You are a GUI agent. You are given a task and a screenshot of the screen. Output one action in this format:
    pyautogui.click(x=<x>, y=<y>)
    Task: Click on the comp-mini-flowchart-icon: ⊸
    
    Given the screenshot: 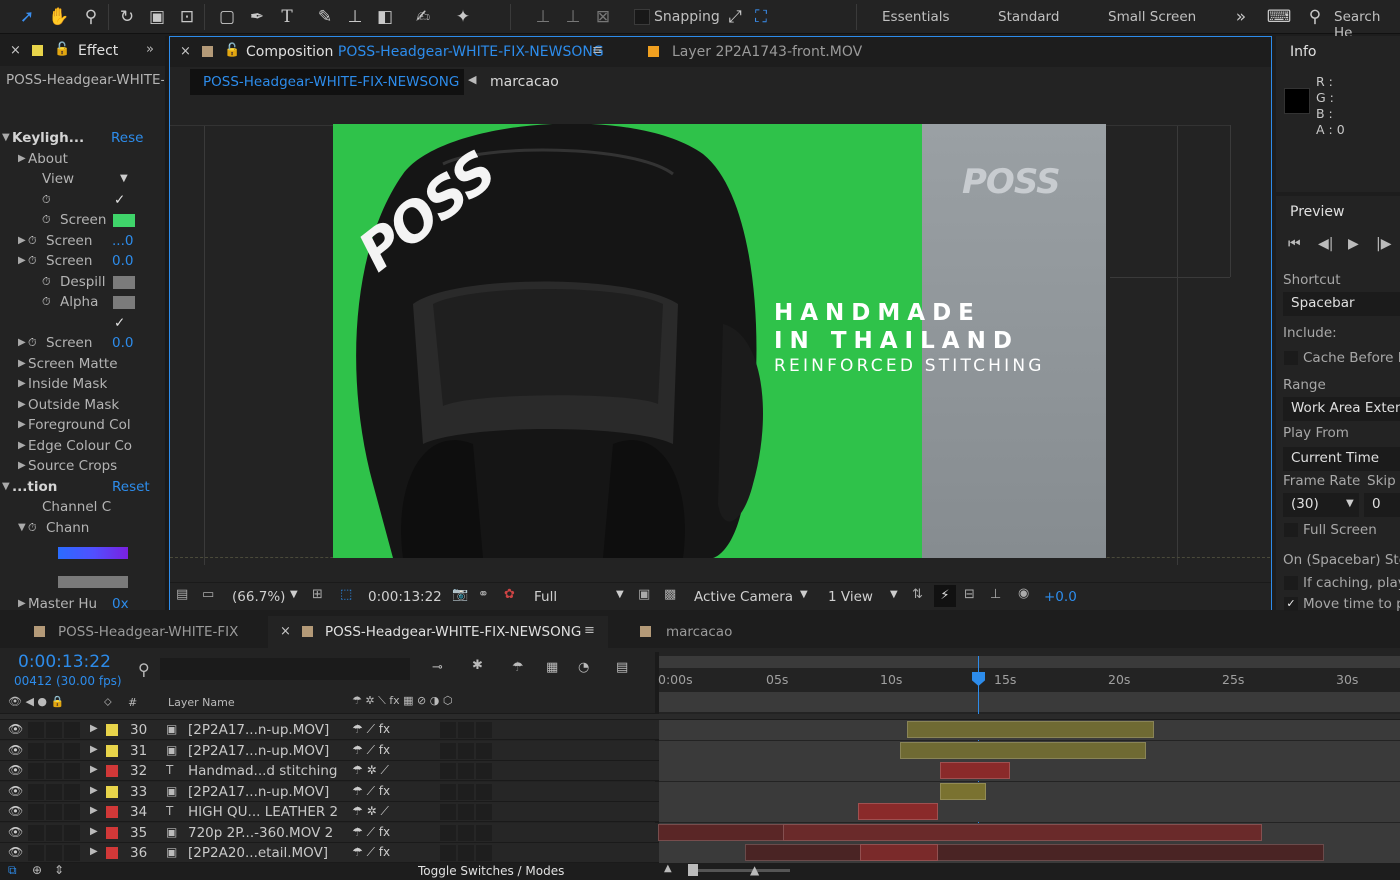 What is the action you would take?
    pyautogui.click(x=437, y=667)
    